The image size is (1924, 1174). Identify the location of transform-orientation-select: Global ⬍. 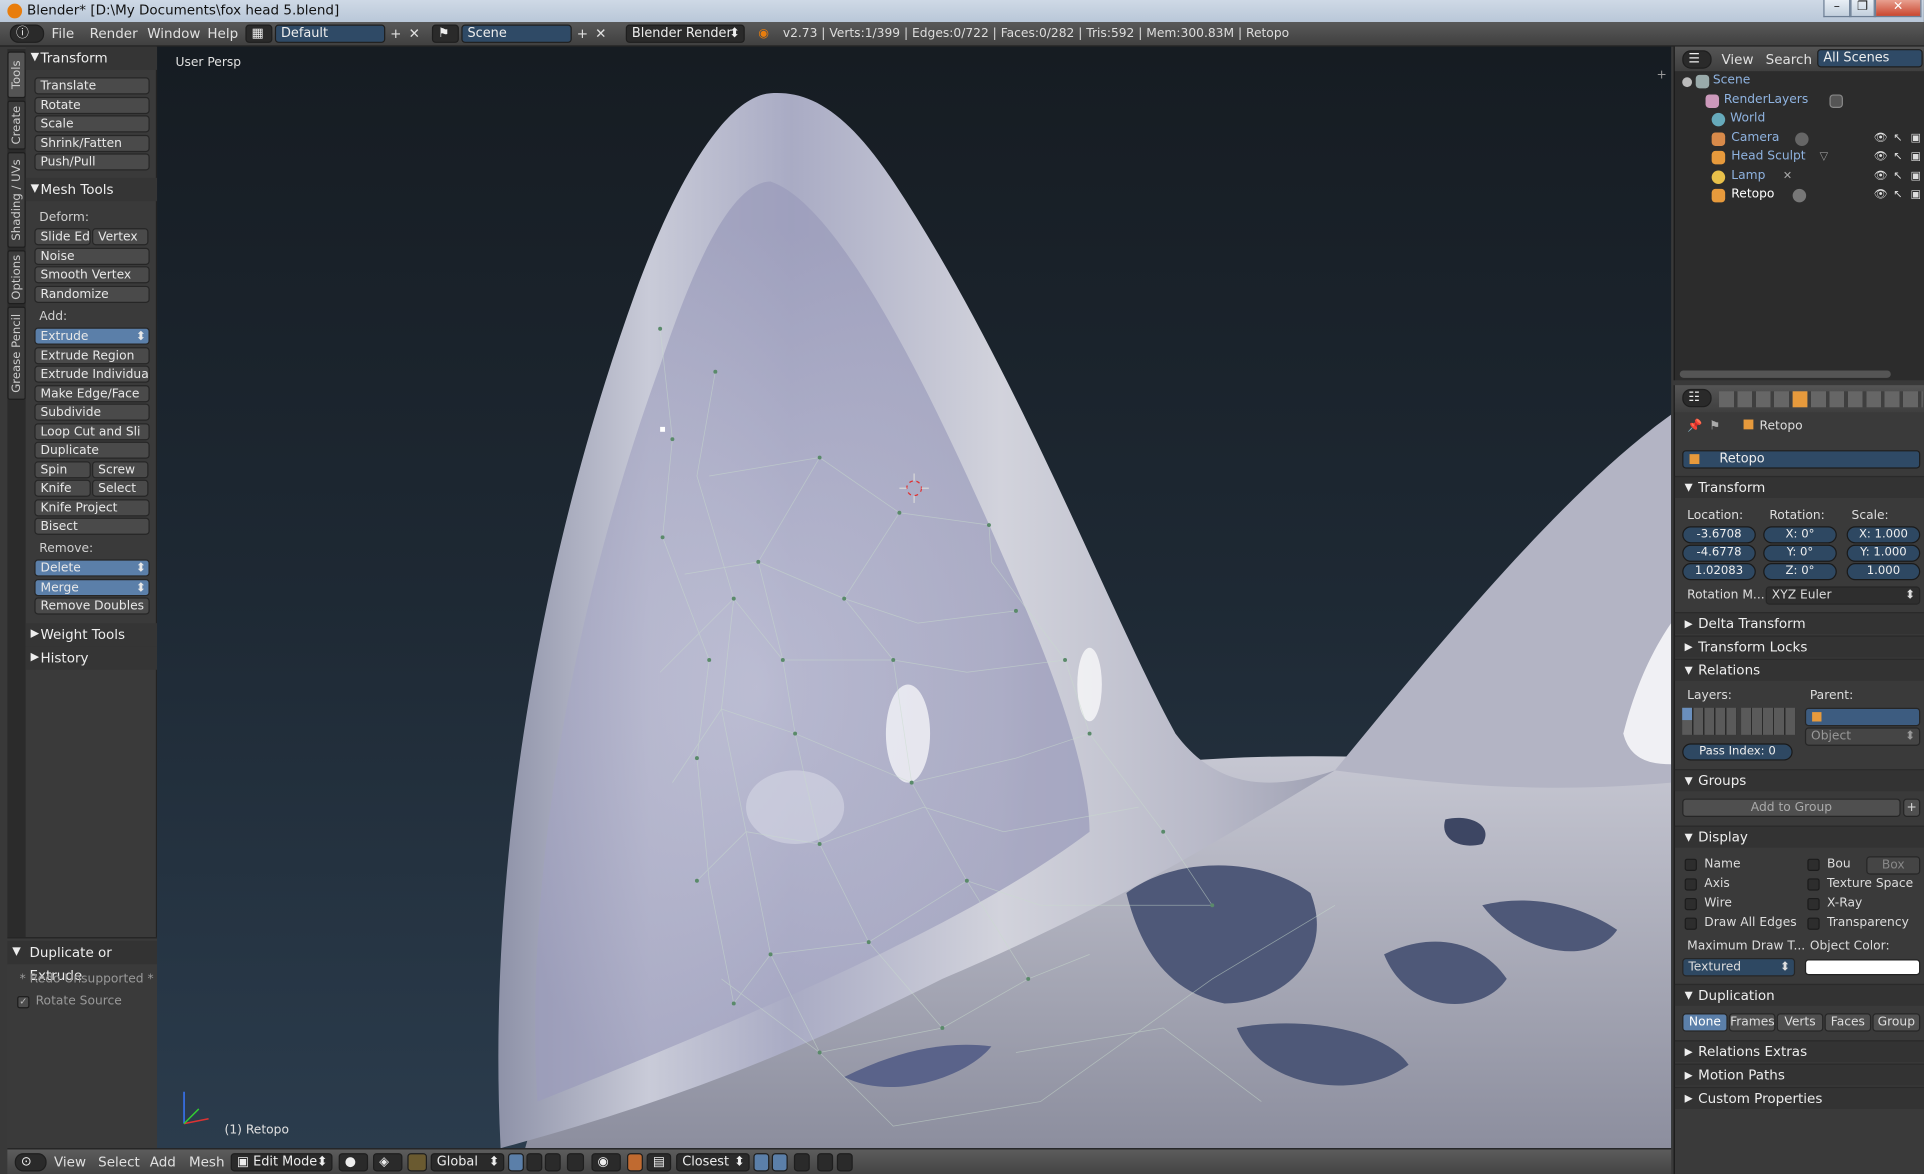
(467, 1162).